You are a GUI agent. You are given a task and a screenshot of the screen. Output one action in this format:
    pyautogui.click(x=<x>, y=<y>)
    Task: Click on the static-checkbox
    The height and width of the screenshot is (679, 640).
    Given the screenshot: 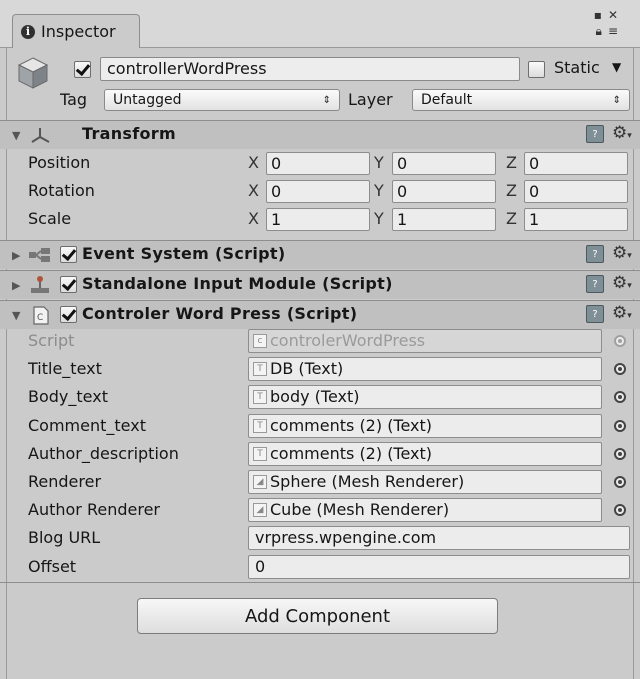 What is the action you would take?
    pyautogui.click(x=536, y=69)
    